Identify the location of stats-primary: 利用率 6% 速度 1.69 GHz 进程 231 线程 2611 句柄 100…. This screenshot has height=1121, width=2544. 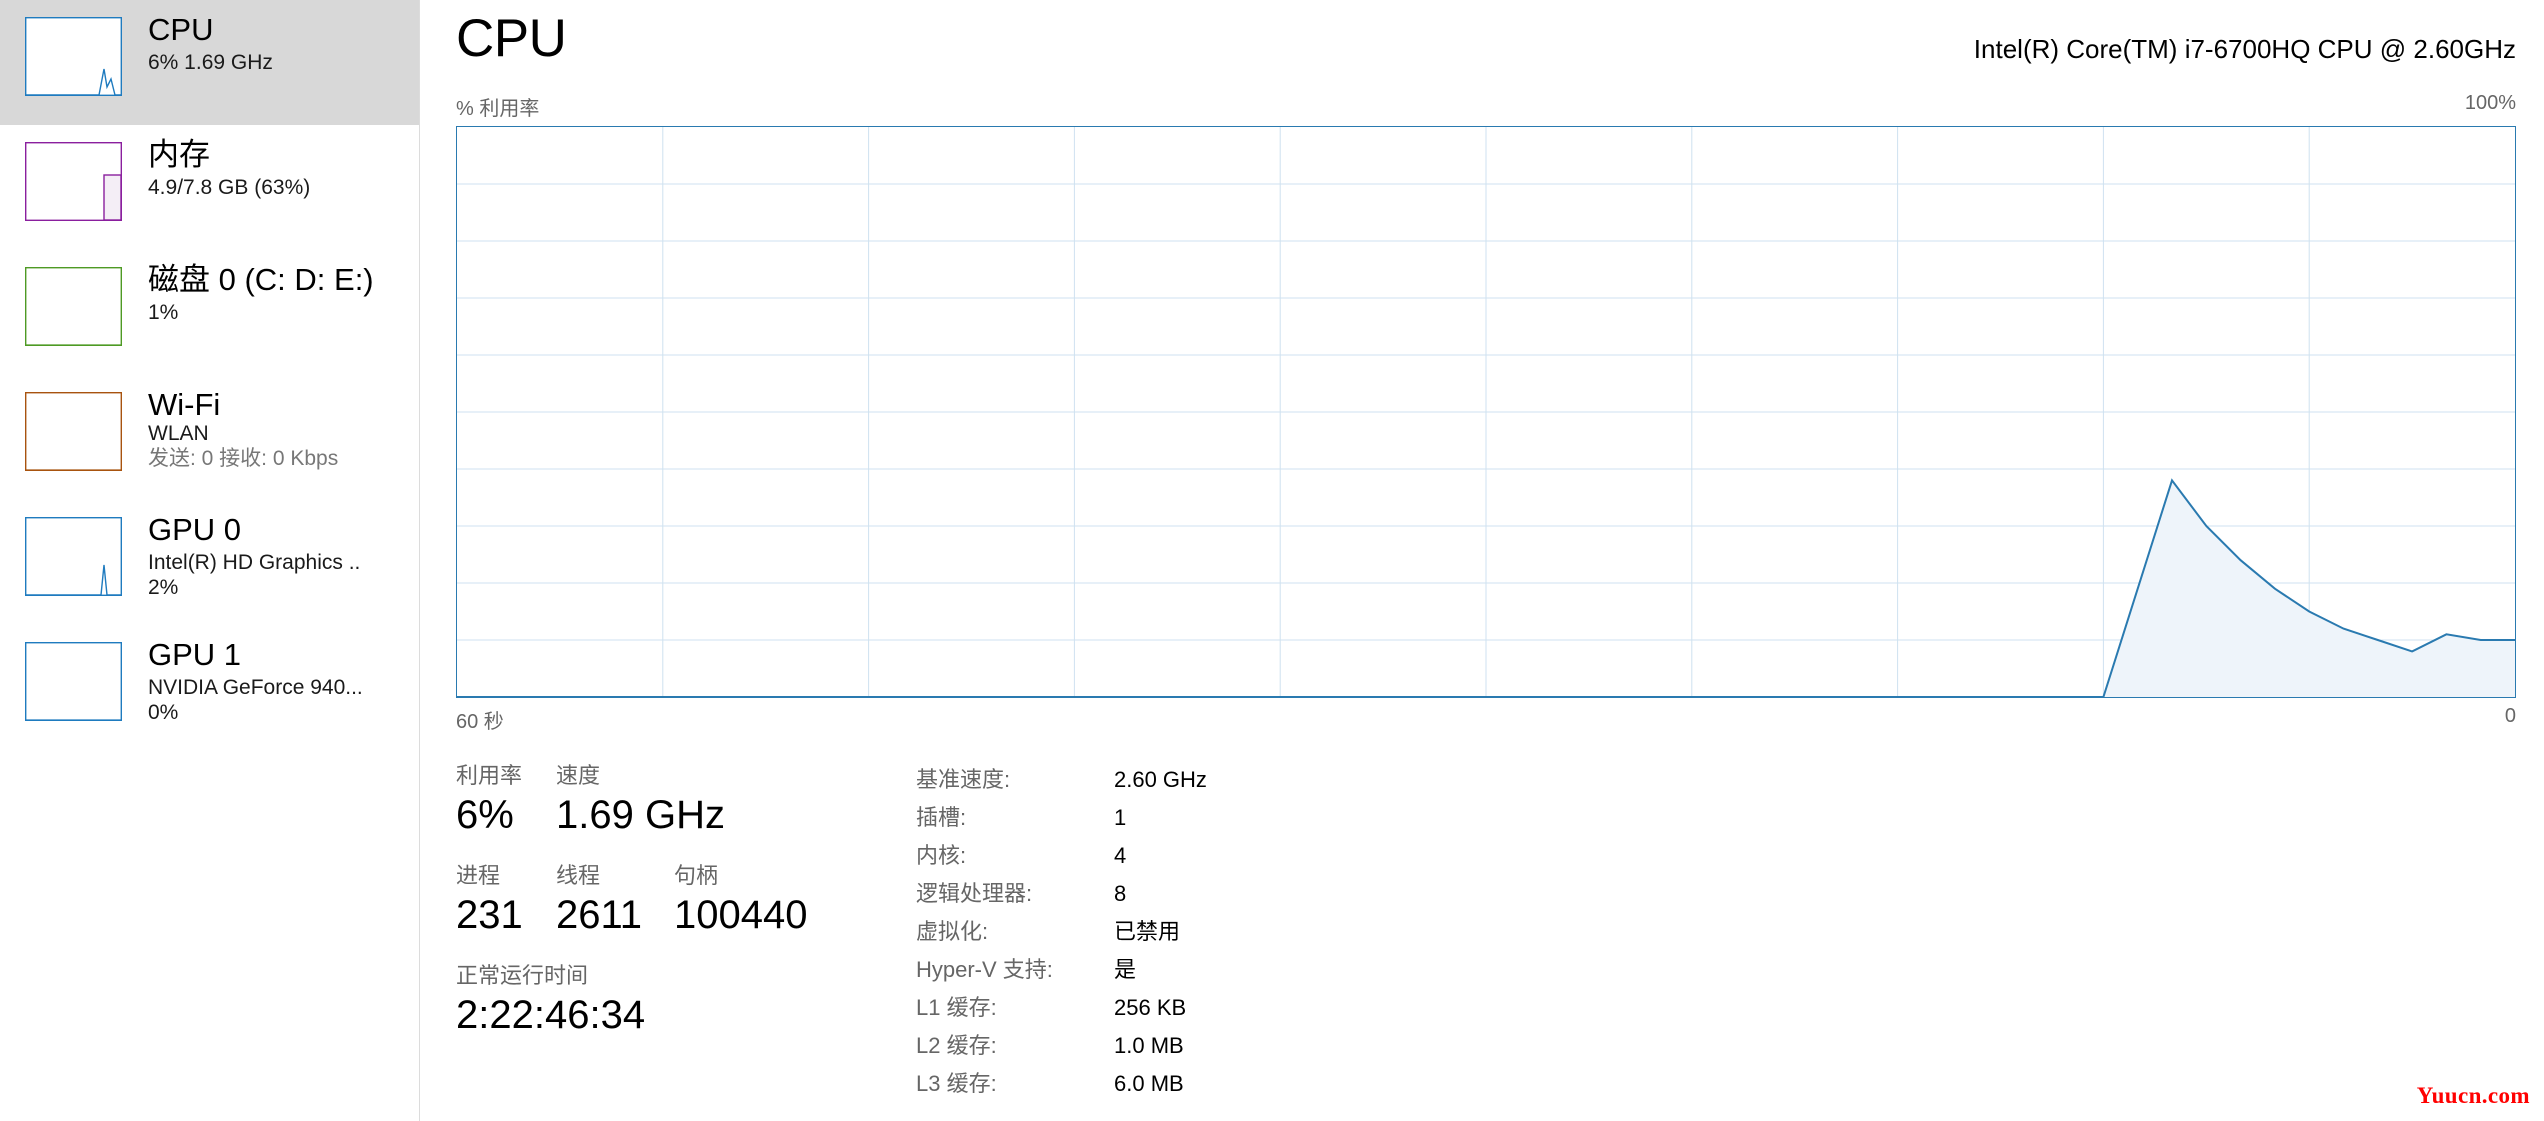
(656, 931).